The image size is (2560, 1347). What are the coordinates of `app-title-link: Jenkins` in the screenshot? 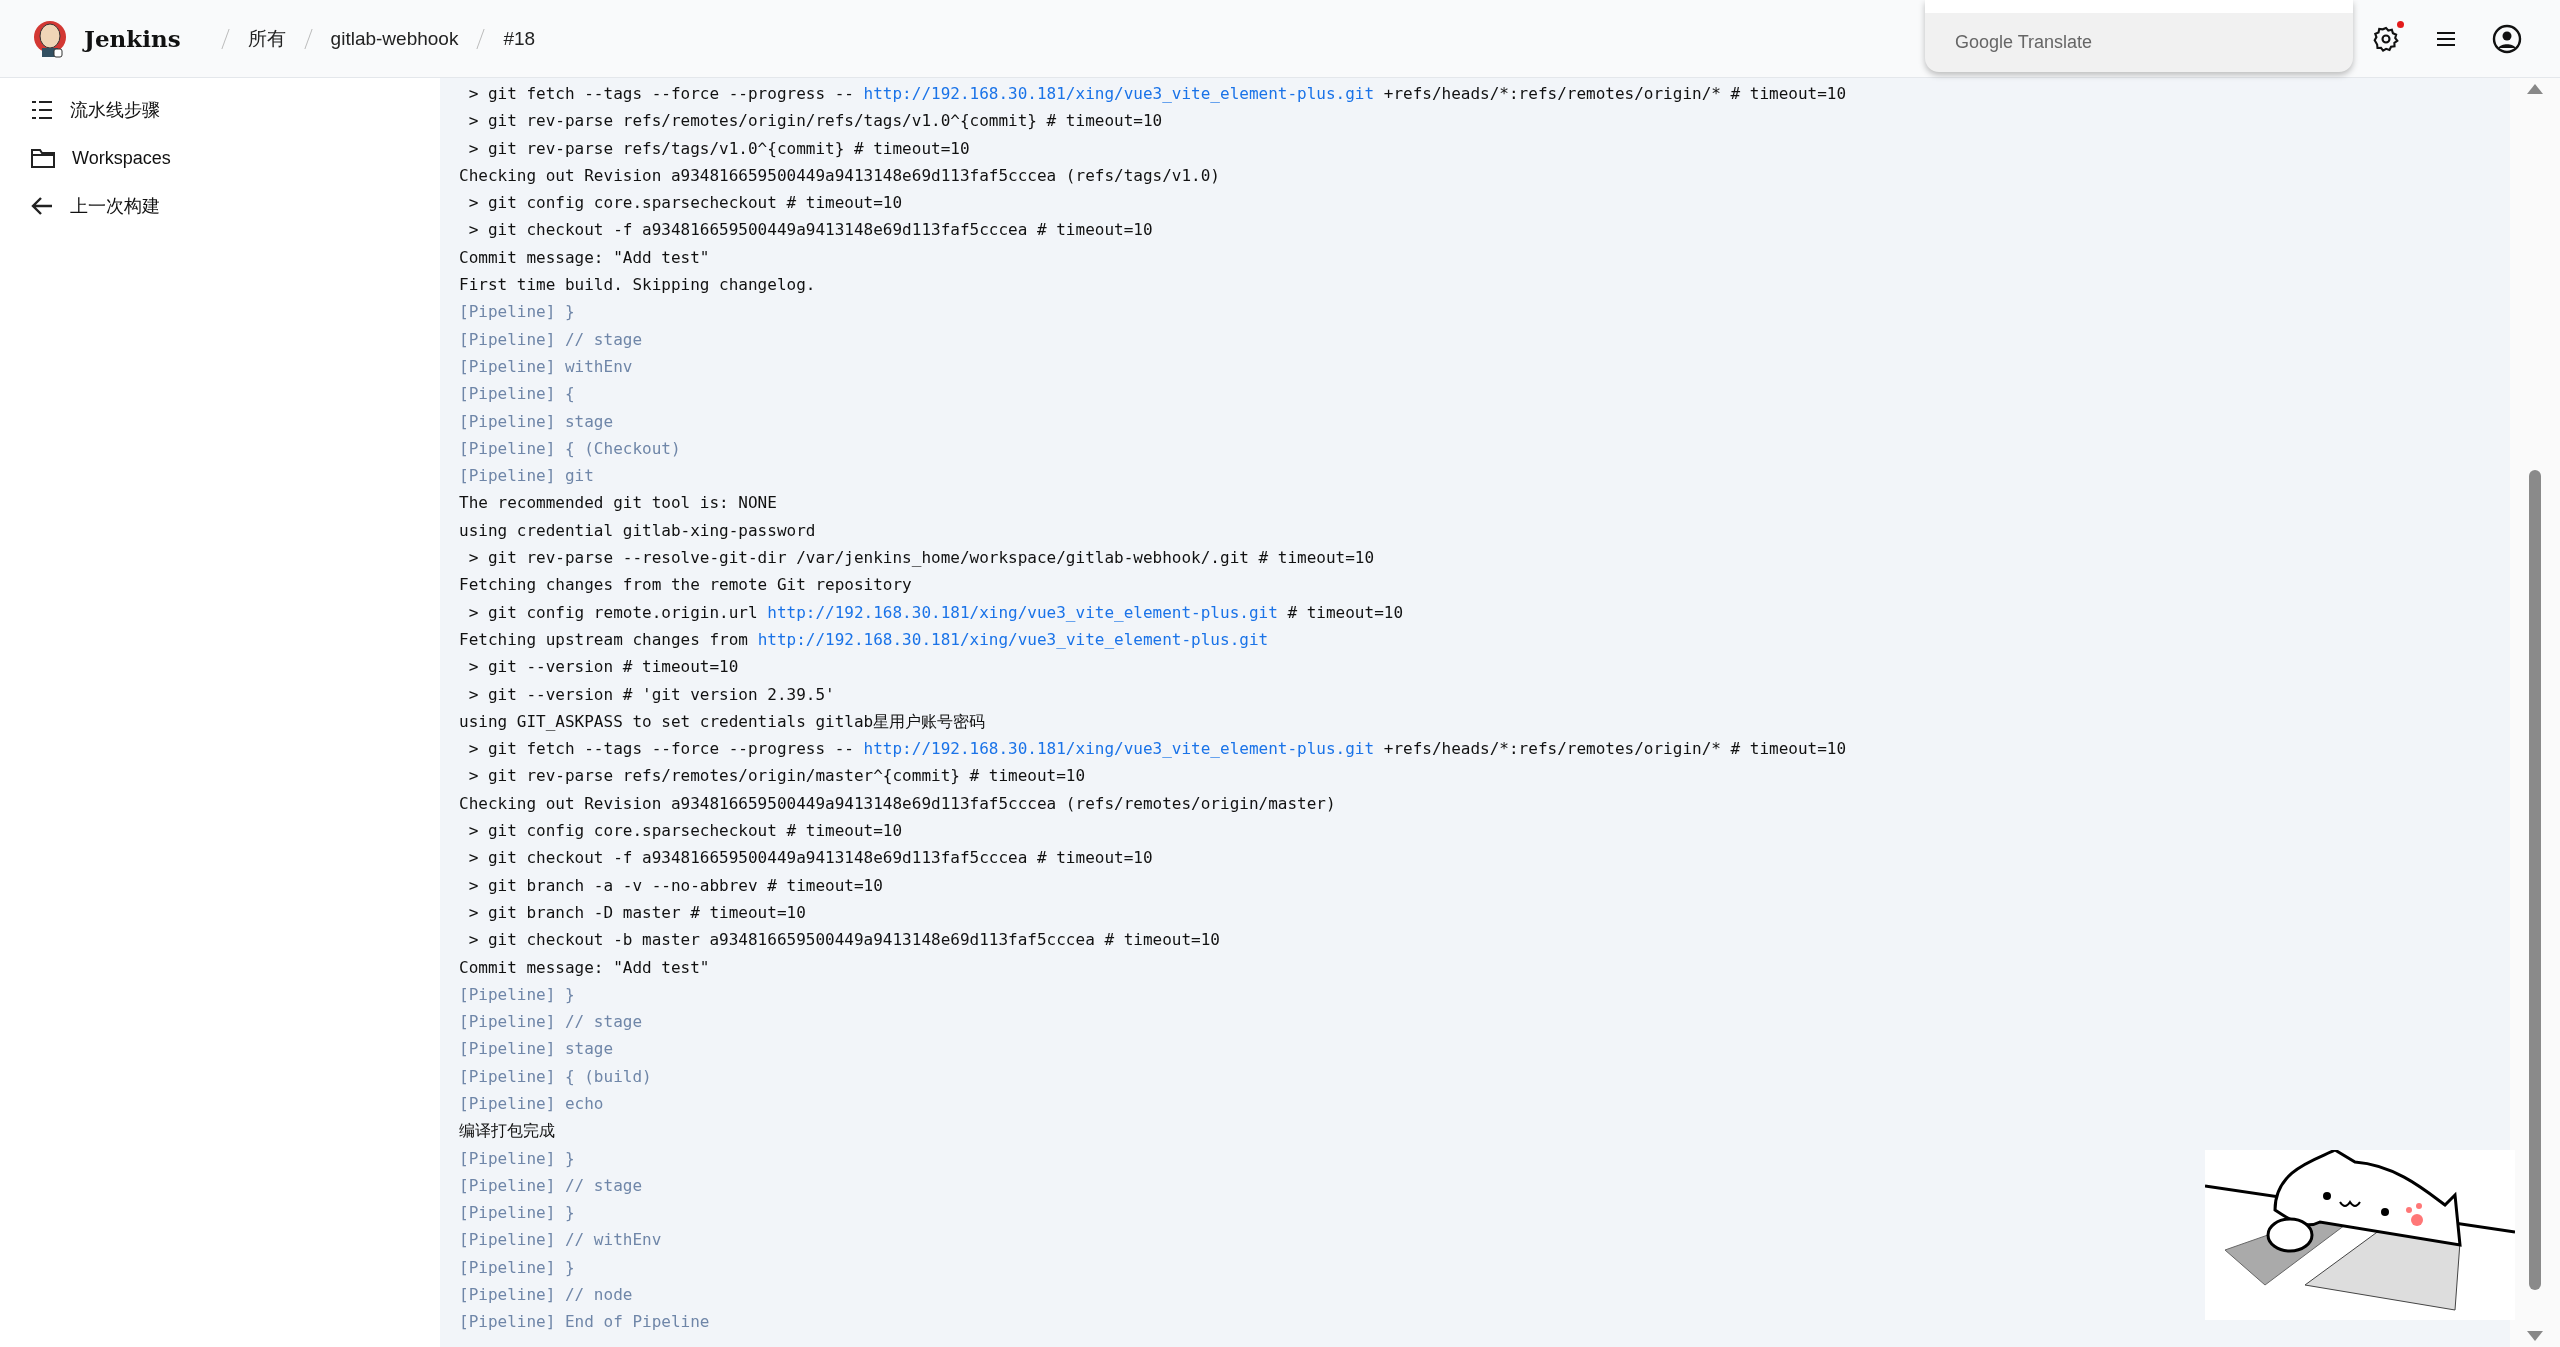 It's located at (132, 38).